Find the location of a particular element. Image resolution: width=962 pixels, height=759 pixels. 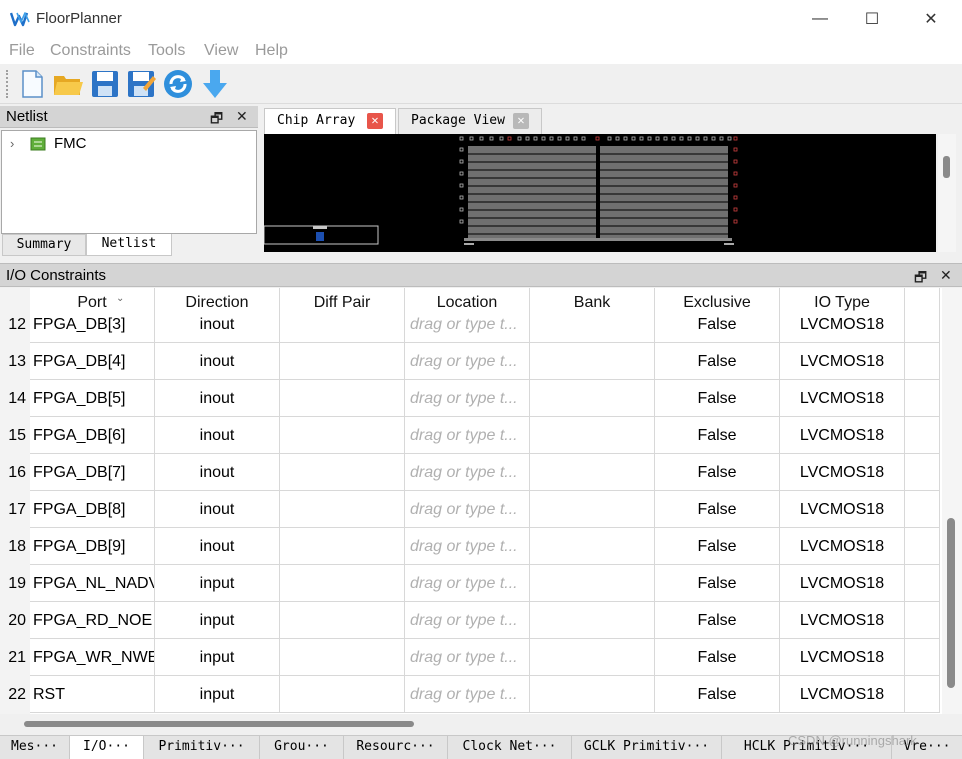

tab-summary: Summary is located at coordinates (44, 245).